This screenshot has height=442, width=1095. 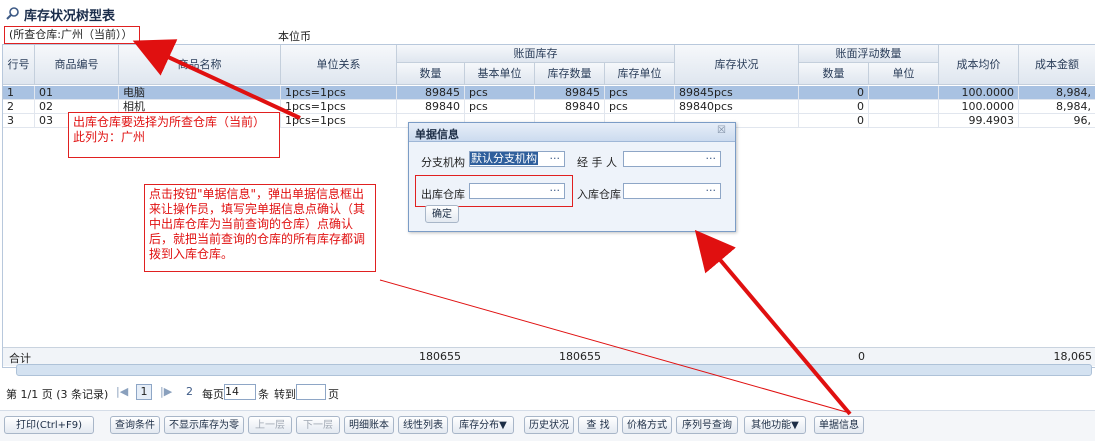 What do you see at coordinates (773, 322) in the screenshot?
I see `arrow-to-dialog` at bounding box center [773, 322].